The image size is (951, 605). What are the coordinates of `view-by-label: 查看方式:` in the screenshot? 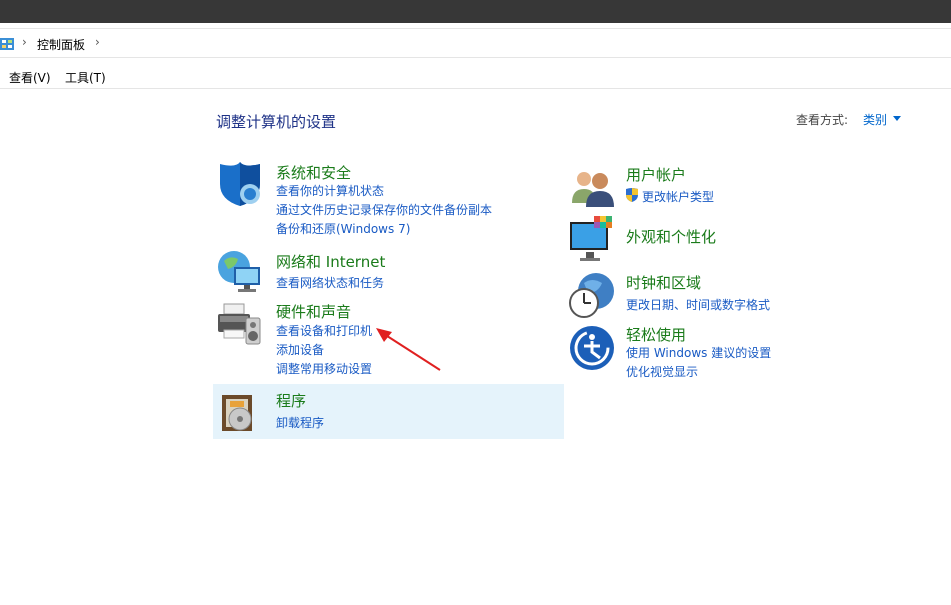 It's located at (822, 120).